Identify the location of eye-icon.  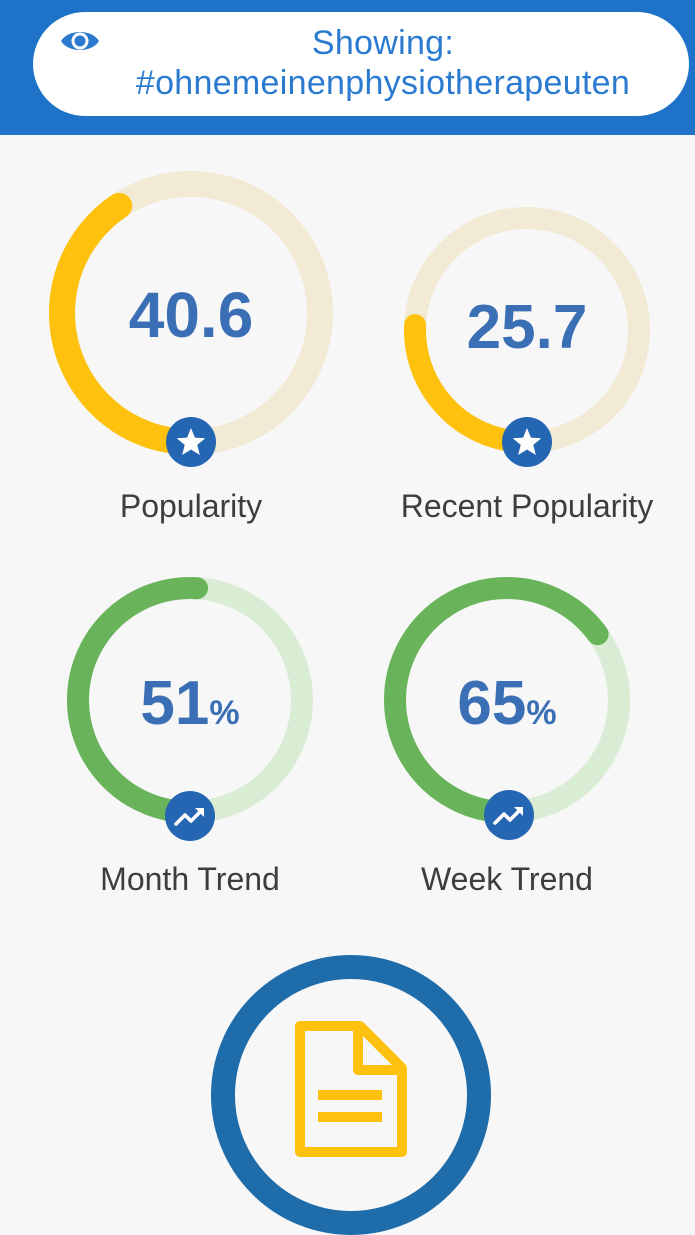
(80, 41).